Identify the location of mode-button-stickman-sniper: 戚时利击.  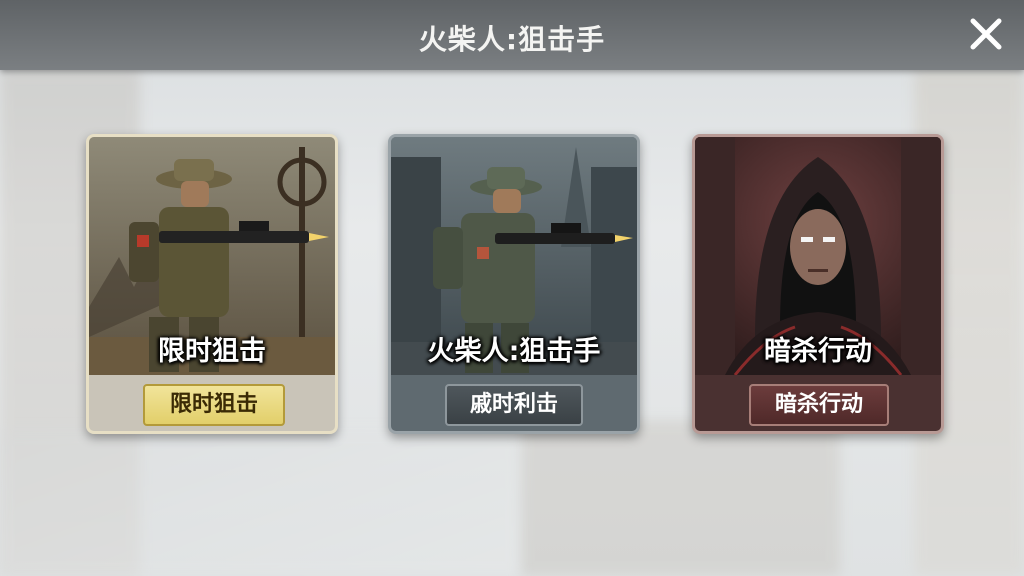
(514, 405).